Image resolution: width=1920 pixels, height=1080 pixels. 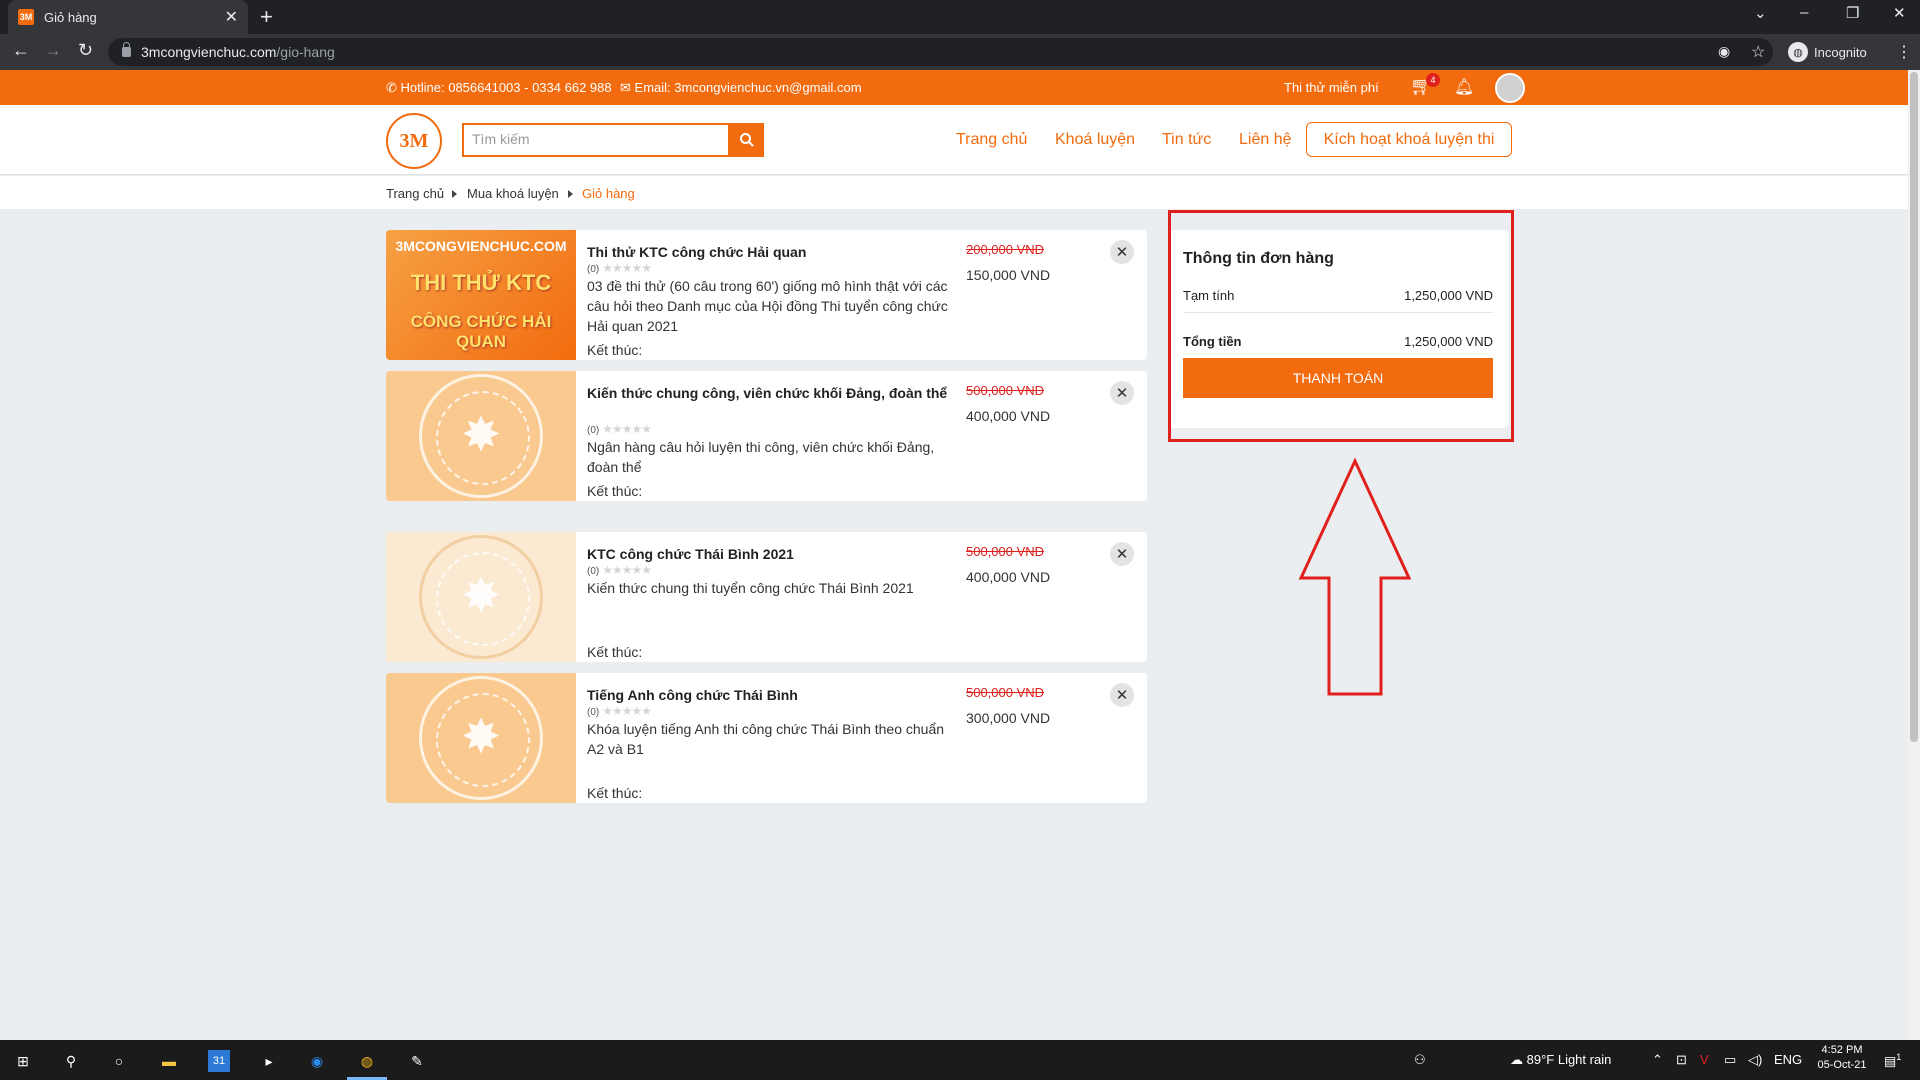 What do you see at coordinates (1681, 1060) in the screenshot?
I see `tray-app-icon: ⊡` at bounding box center [1681, 1060].